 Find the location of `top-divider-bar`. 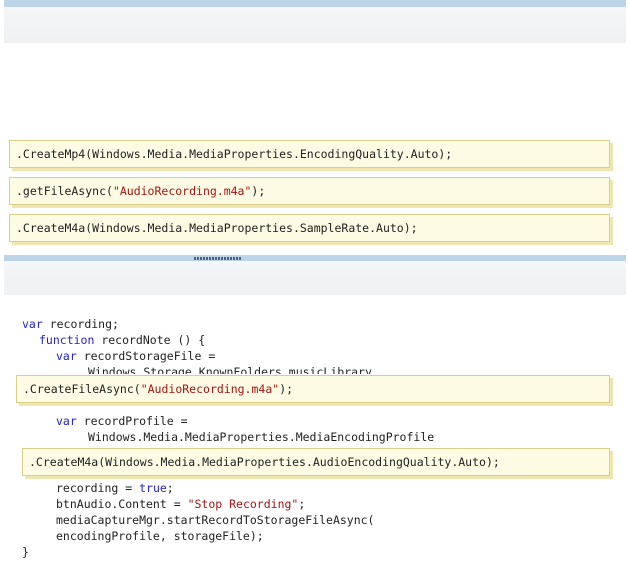

top-divider-bar is located at coordinates (315, 3).